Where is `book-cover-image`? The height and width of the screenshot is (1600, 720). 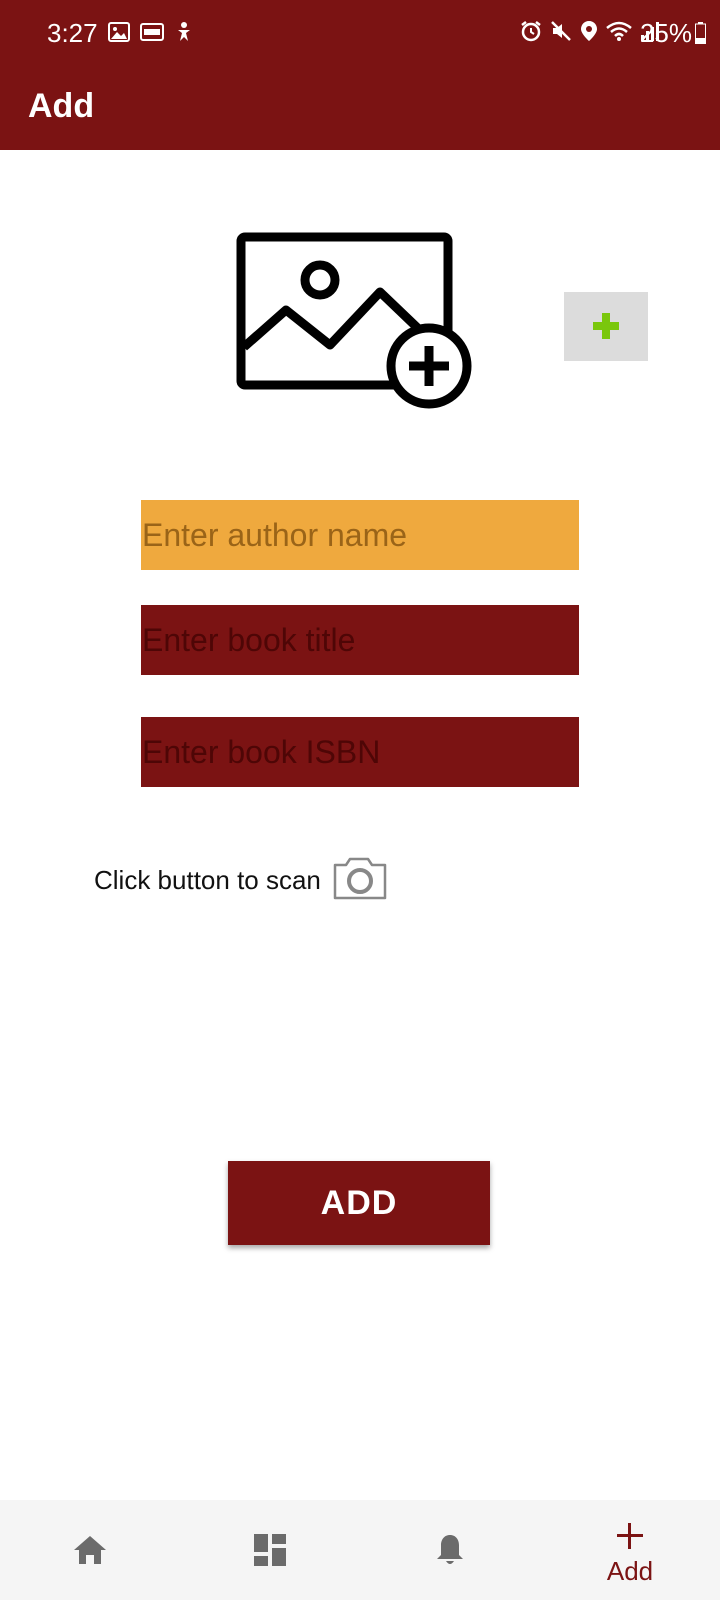 book-cover-image is located at coordinates (358, 322).